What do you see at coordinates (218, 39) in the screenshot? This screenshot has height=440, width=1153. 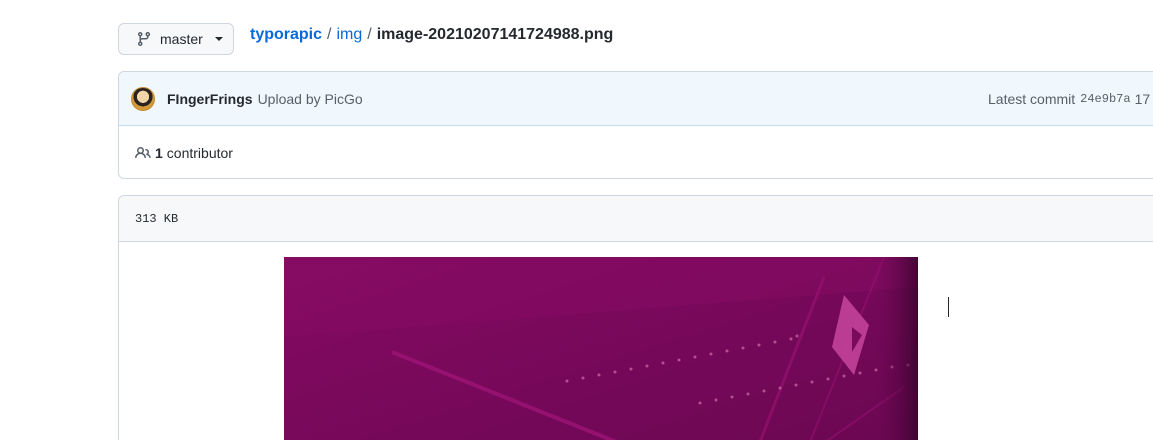 I see `chevron-down-icon` at bounding box center [218, 39].